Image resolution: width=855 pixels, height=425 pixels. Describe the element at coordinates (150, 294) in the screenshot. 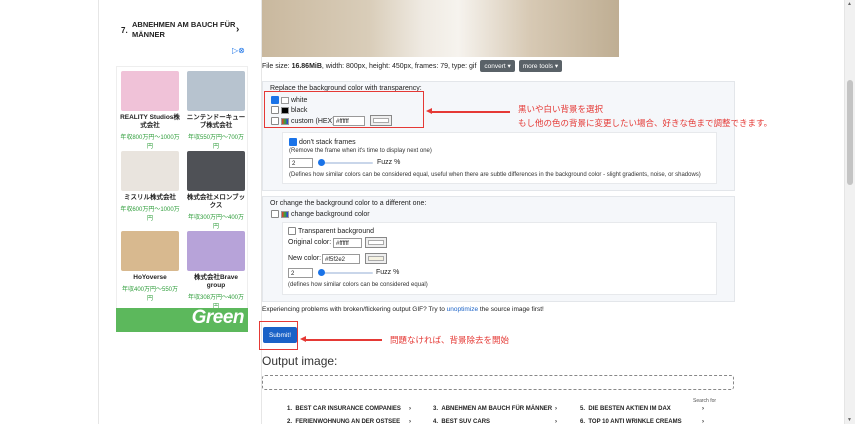

I see `job-salary: 年収400万円〜550万円` at that location.